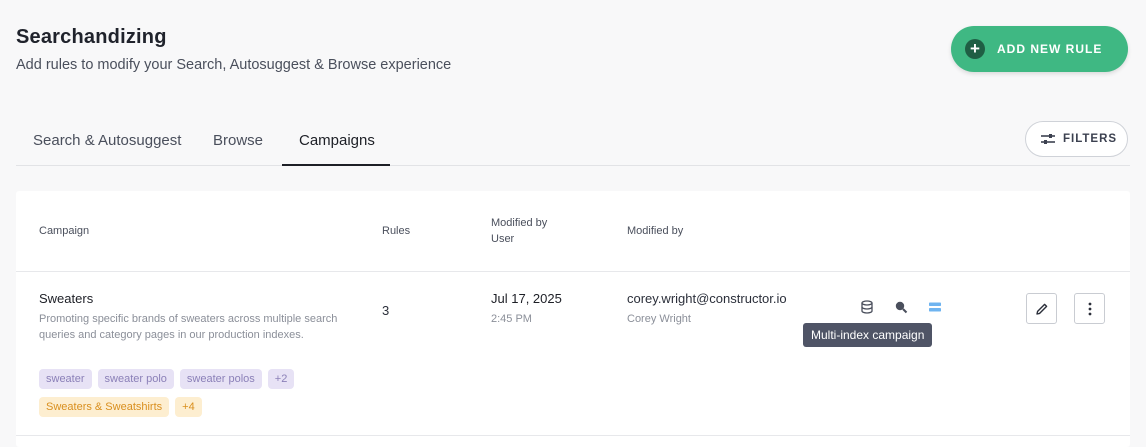  What do you see at coordinates (1048, 139) in the screenshot?
I see `sliders-icon` at bounding box center [1048, 139].